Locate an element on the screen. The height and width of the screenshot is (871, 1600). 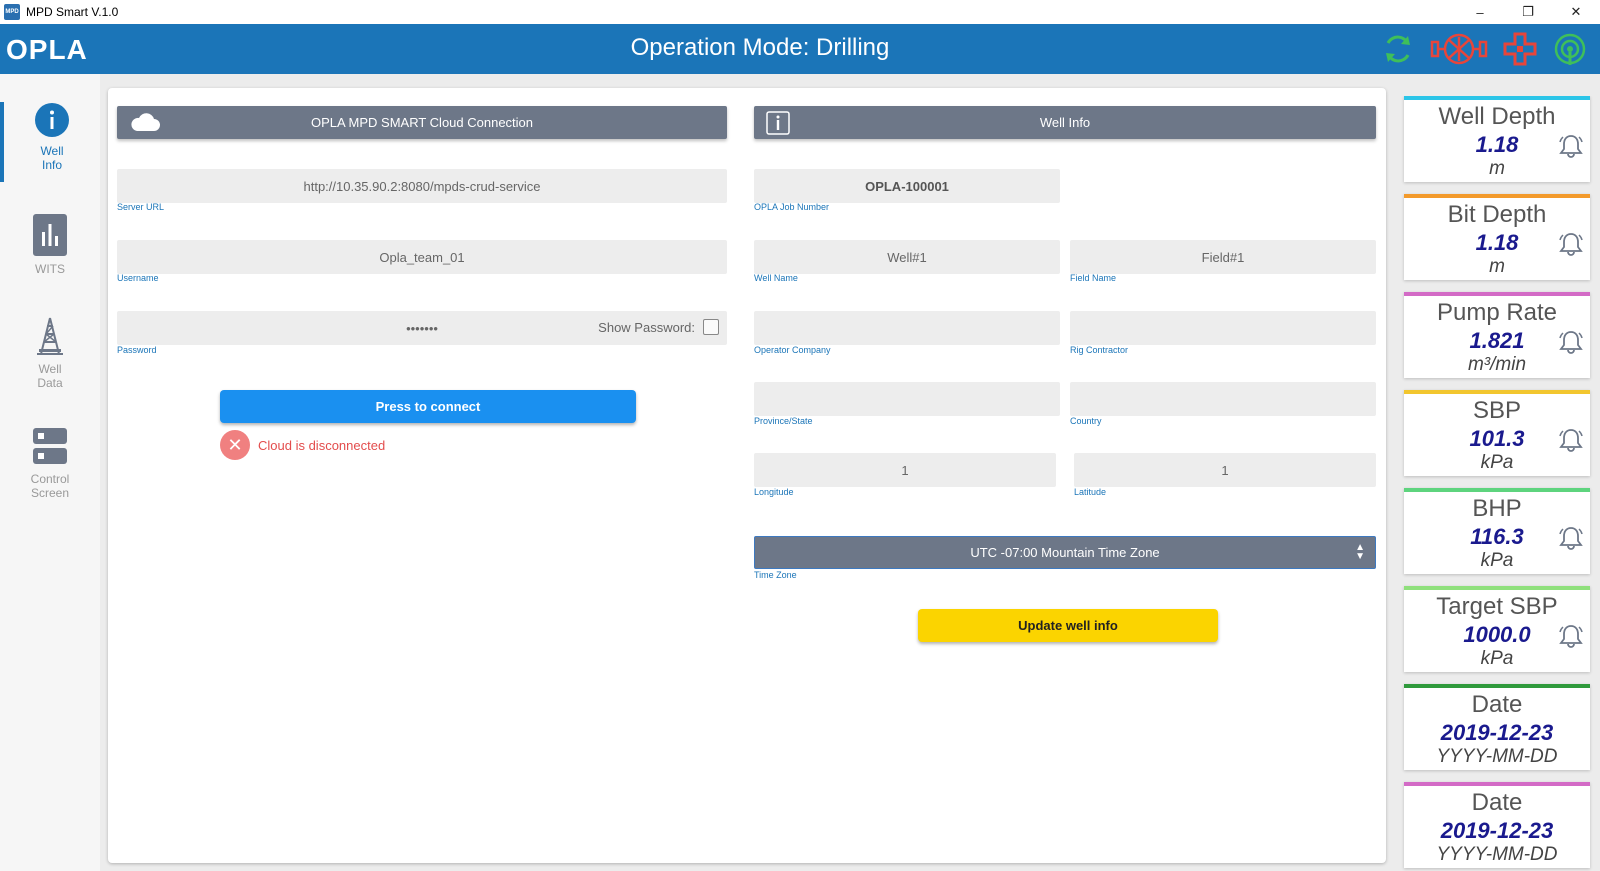
nav-label: Screen is located at coordinates (50, 493).